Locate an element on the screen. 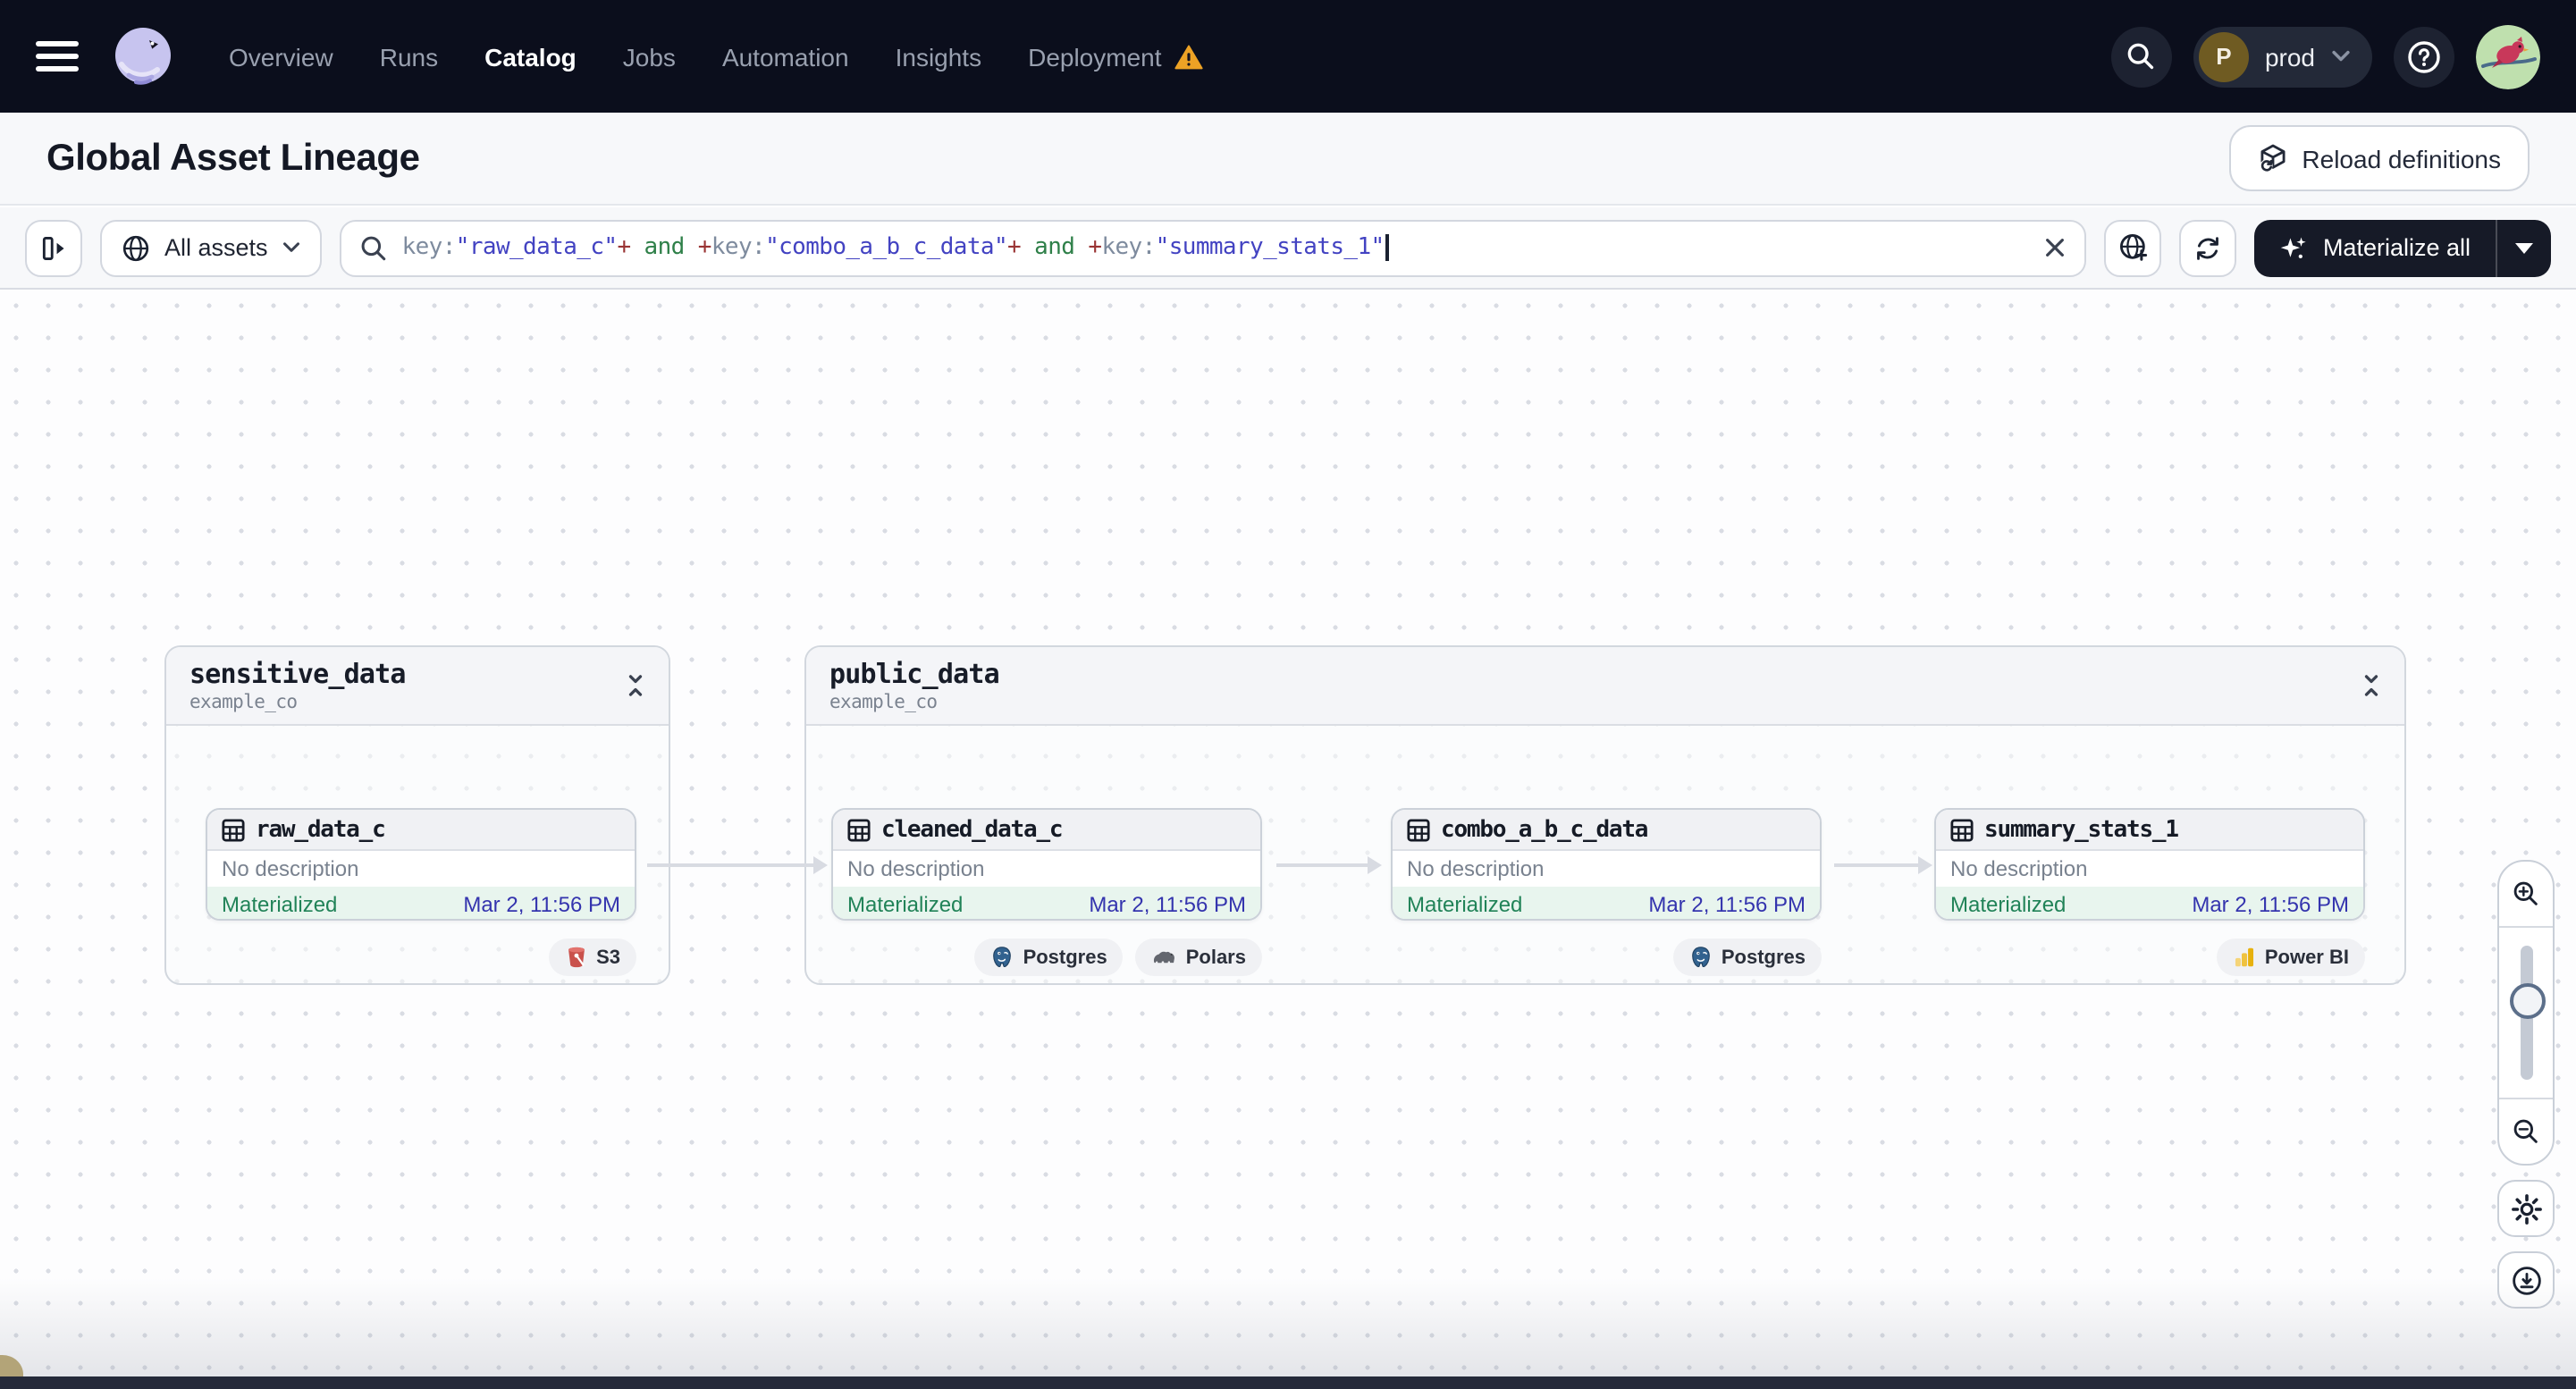  kind-badge-label: Polars is located at coordinates (1216, 957).